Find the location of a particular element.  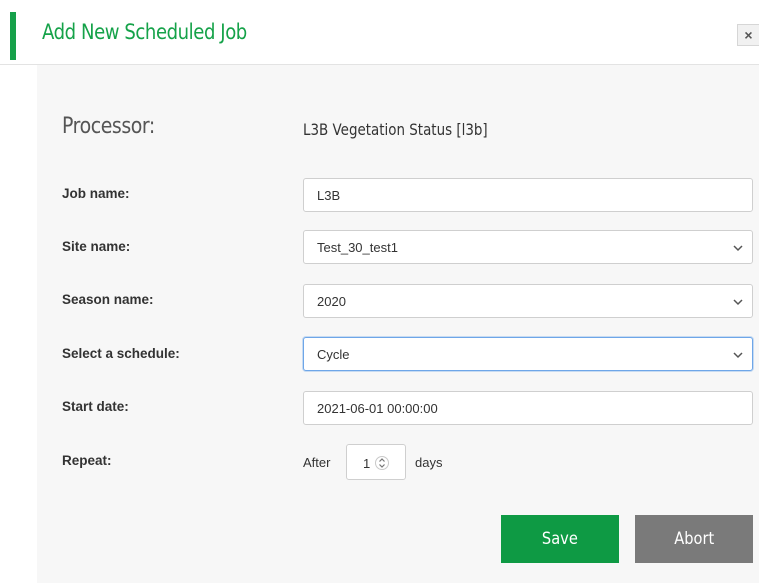

abort-button: Abort is located at coordinates (694, 539).